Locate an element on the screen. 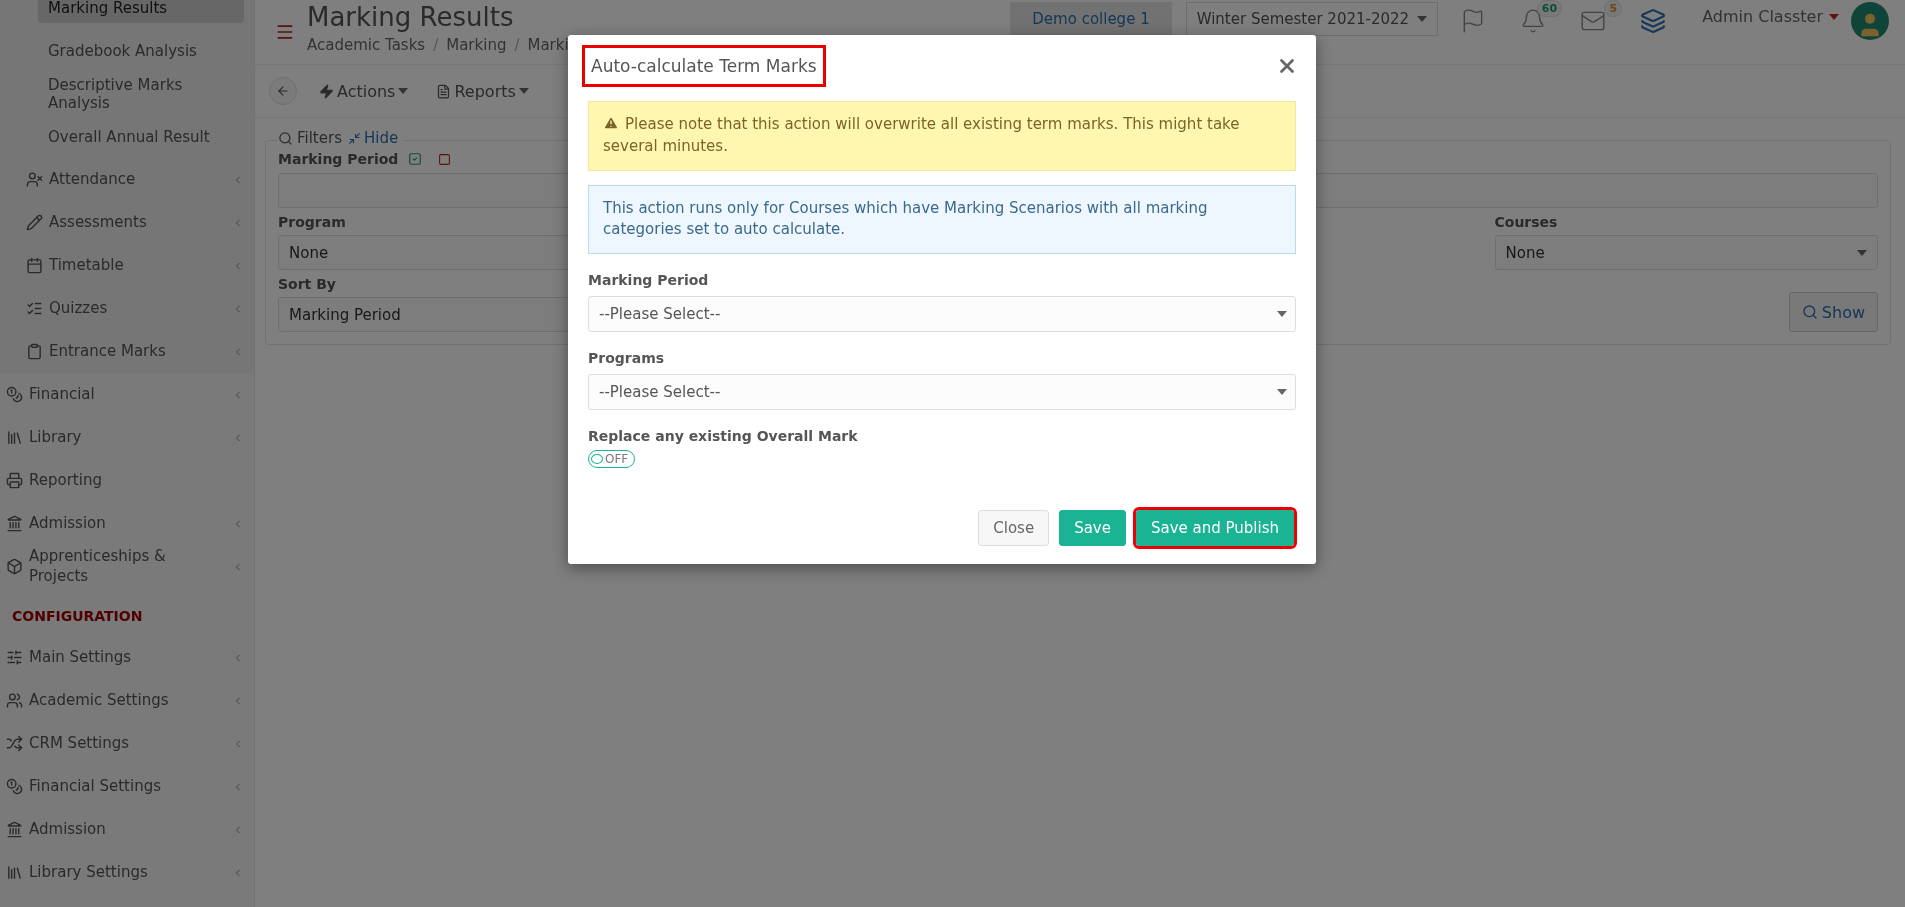 Image resolution: width=1905 pixels, height=907 pixels. field-label: Program is located at coordinates (312, 222).